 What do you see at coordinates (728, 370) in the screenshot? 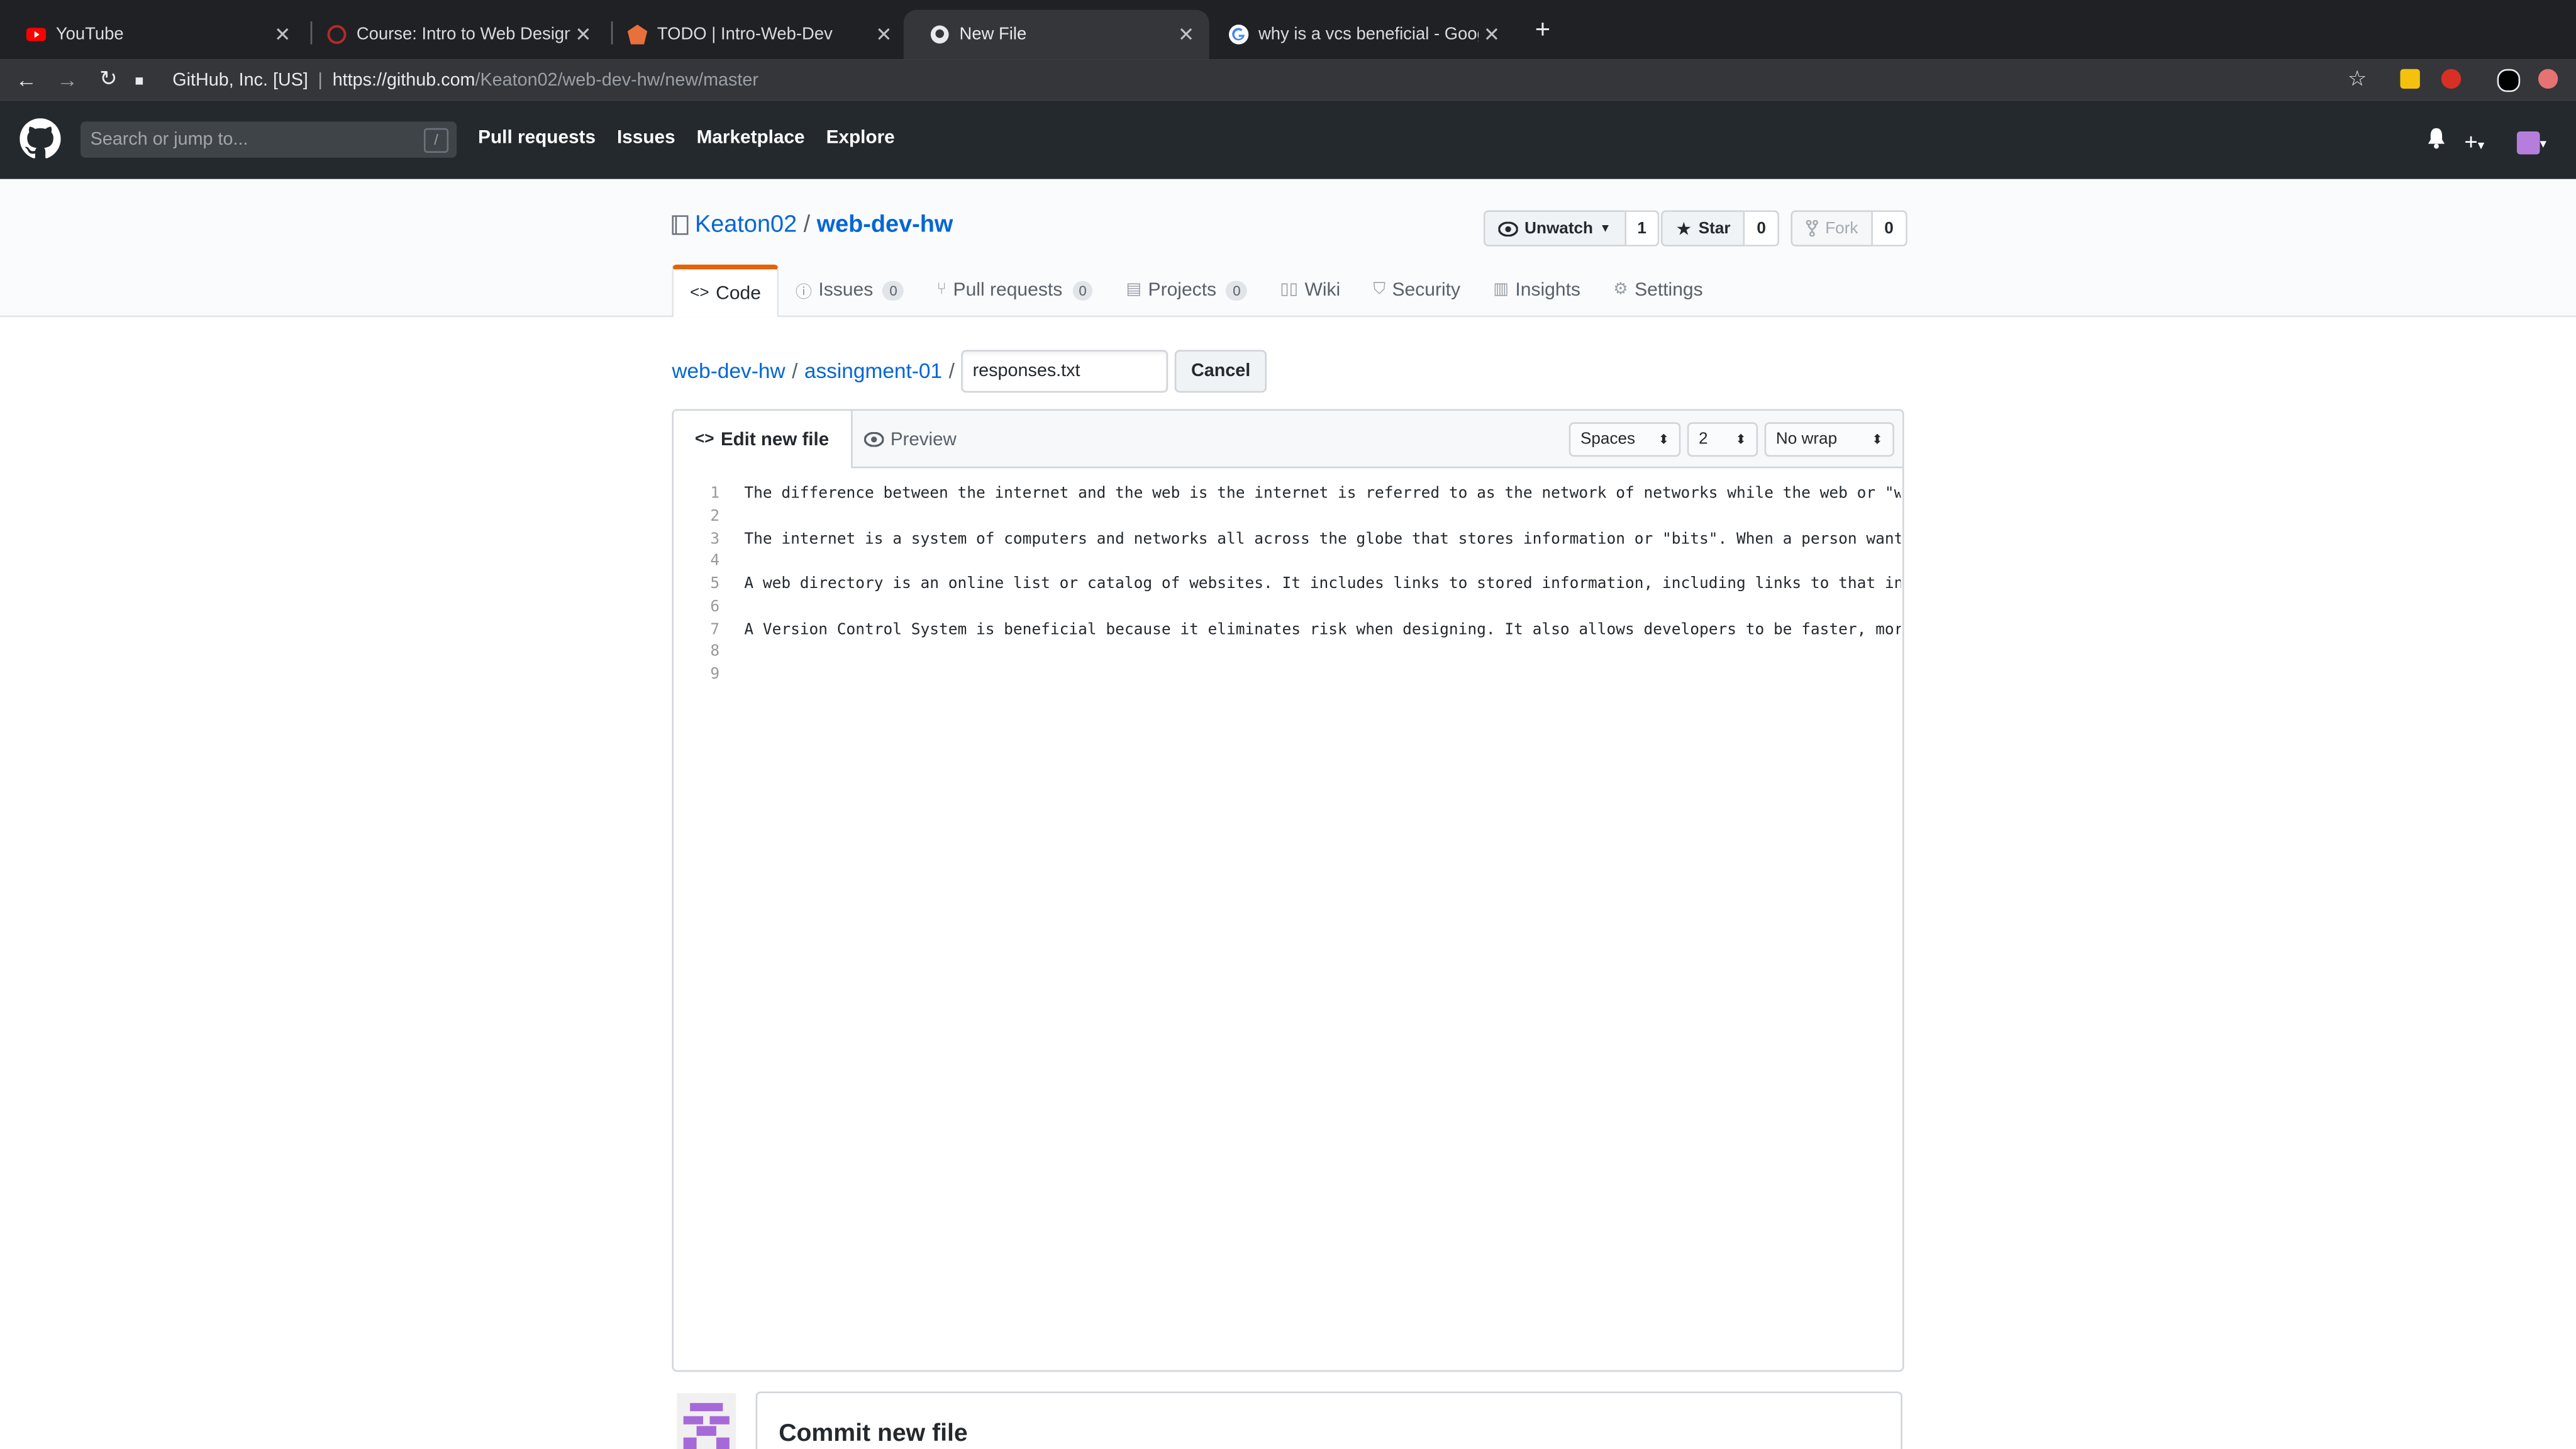
I see `breadcrumb-root-link: web-dev-hw` at bounding box center [728, 370].